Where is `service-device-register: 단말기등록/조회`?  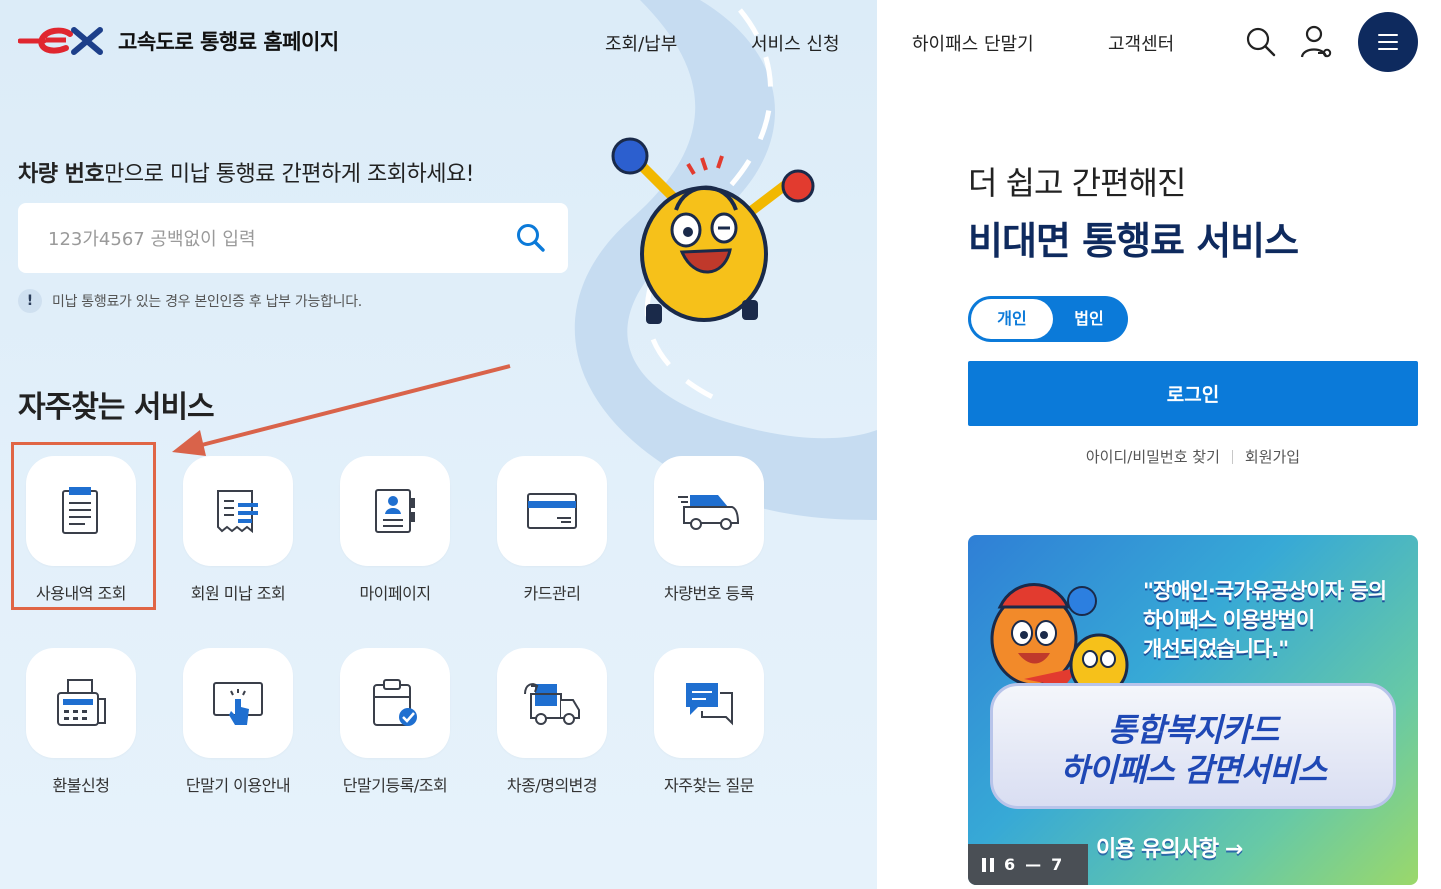
service-device-register: 단말기등록/조회 is located at coordinates (395, 722).